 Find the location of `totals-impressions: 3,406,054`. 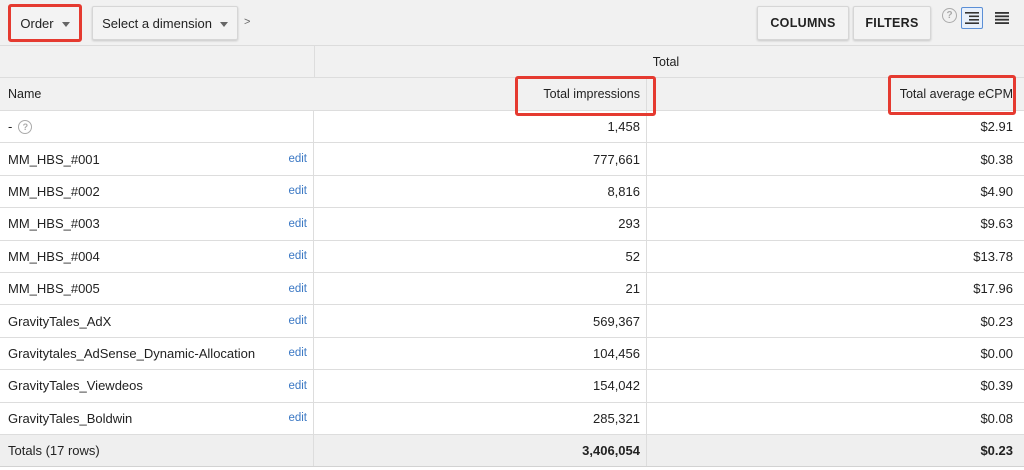

totals-impressions: 3,406,054 is located at coordinates (480, 450).